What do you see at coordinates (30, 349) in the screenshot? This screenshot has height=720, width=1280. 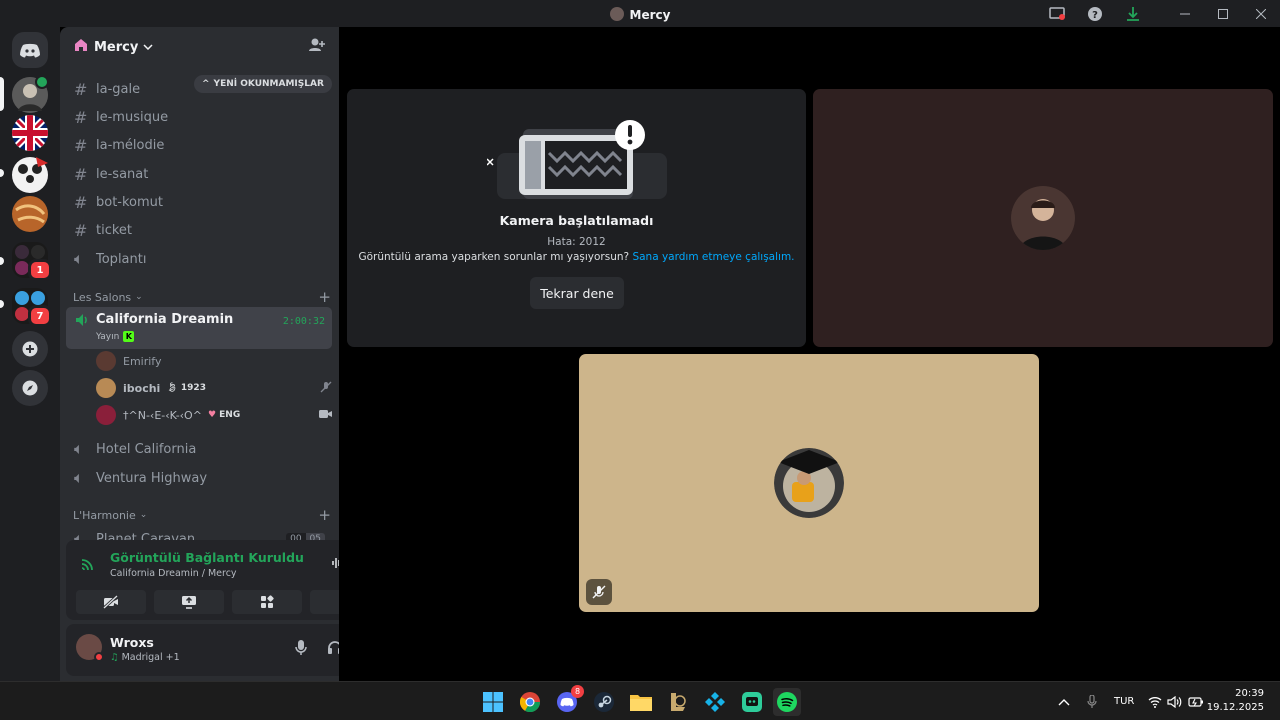 I see `add-server-icon` at bounding box center [30, 349].